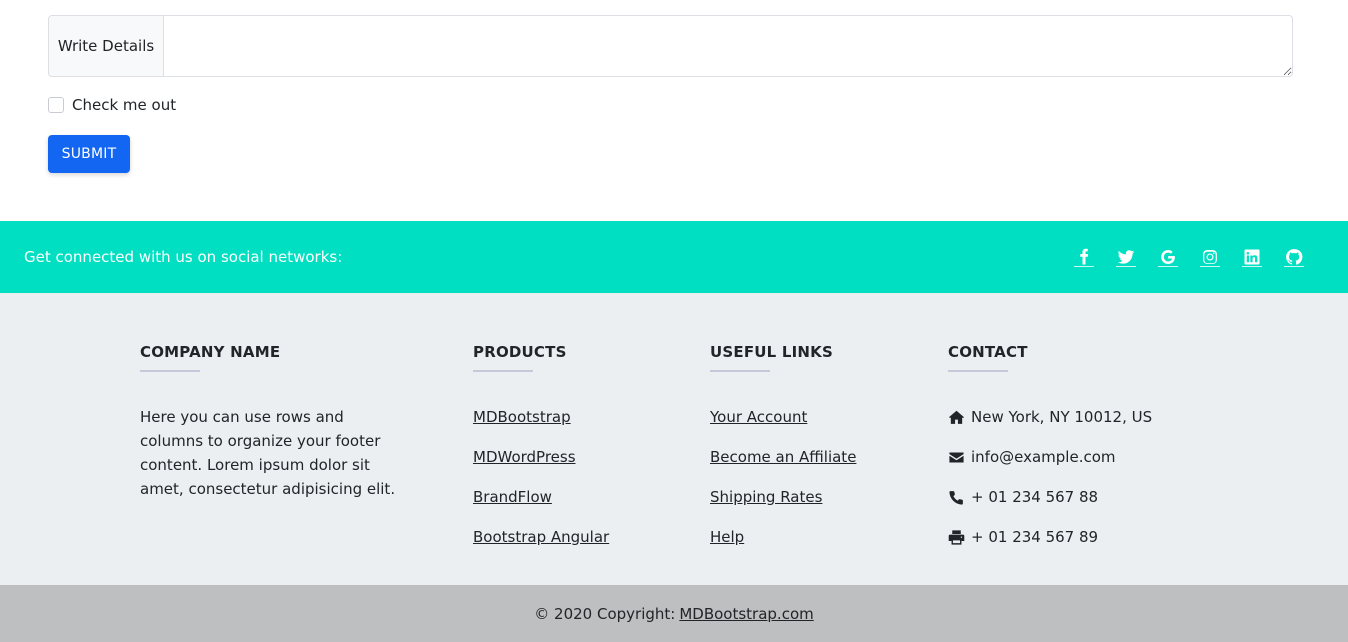 The image size is (1348, 642). What do you see at coordinates (1294, 257) in the screenshot?
I see `github-icon` at bounding box center [1294, 257].